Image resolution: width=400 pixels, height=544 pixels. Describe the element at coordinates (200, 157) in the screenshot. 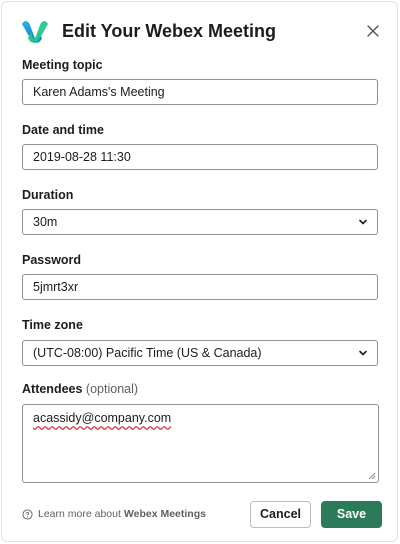

I see `datetime-input: 2019-08-28 11:30` at that location.